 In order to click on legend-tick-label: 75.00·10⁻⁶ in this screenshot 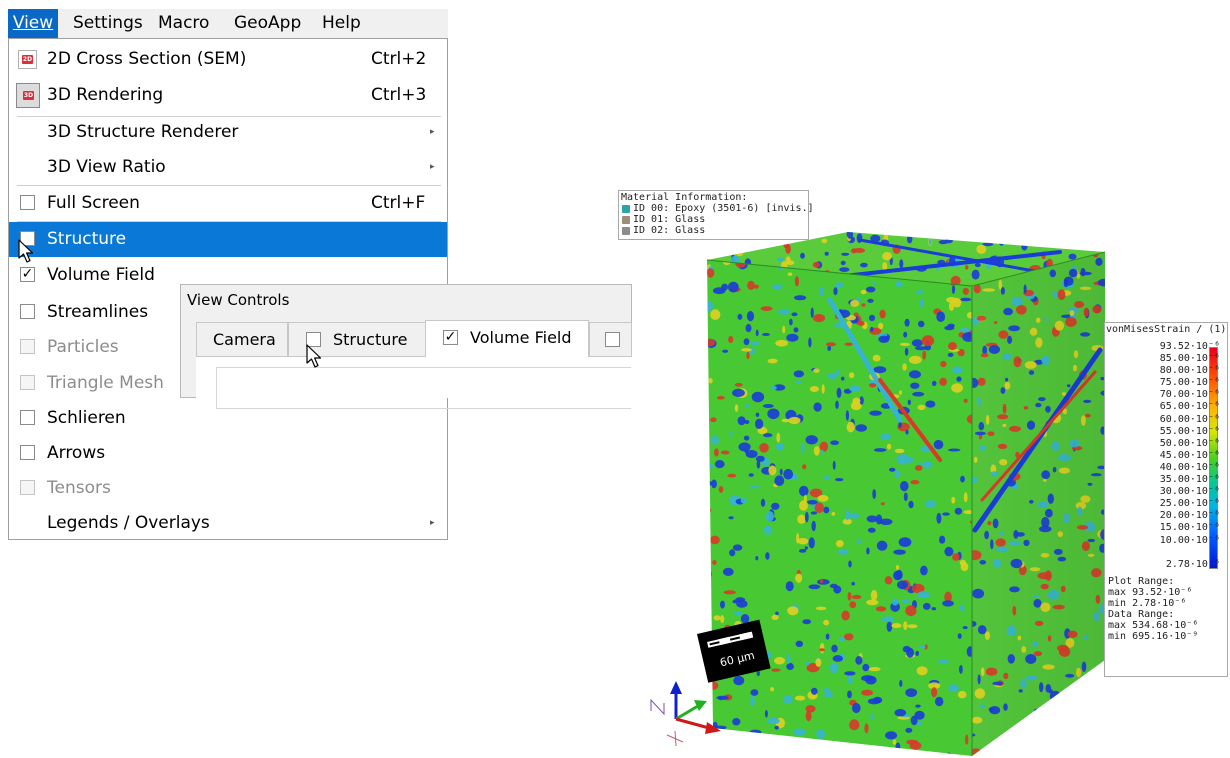, I will do `click(1189, 383)`.